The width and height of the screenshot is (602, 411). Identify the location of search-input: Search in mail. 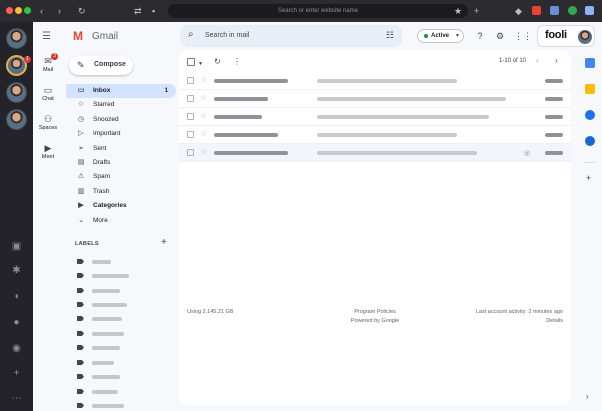
(227, 35).